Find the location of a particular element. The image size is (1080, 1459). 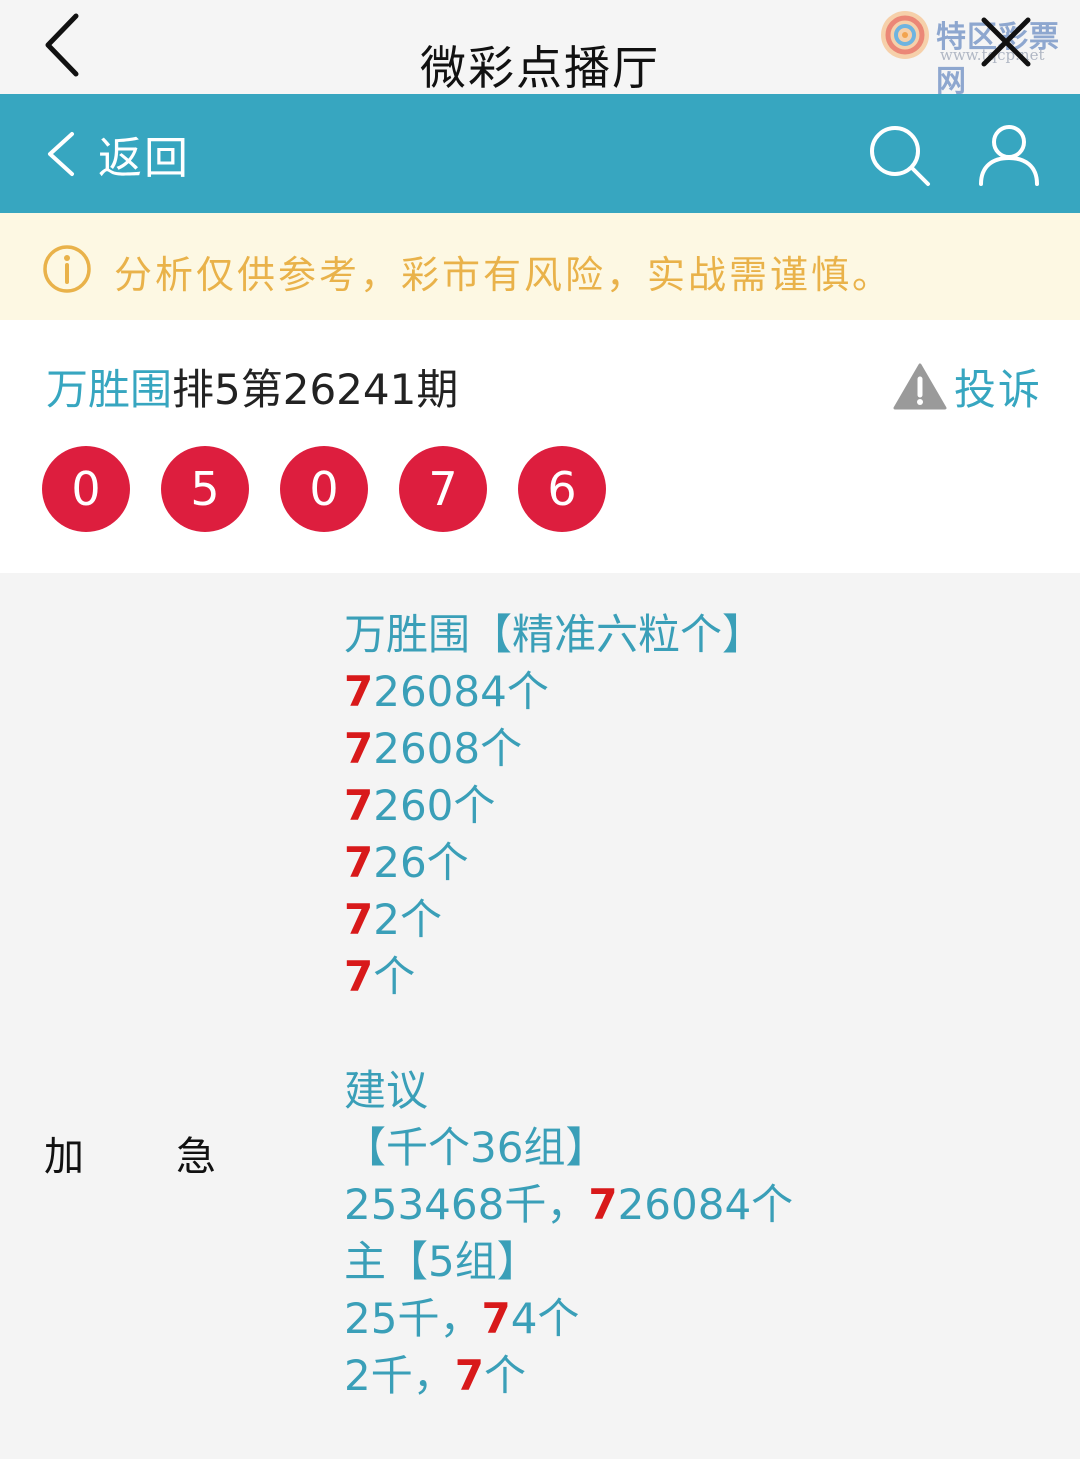

prediction-line: 7个 is located at coordinates (380, 976).